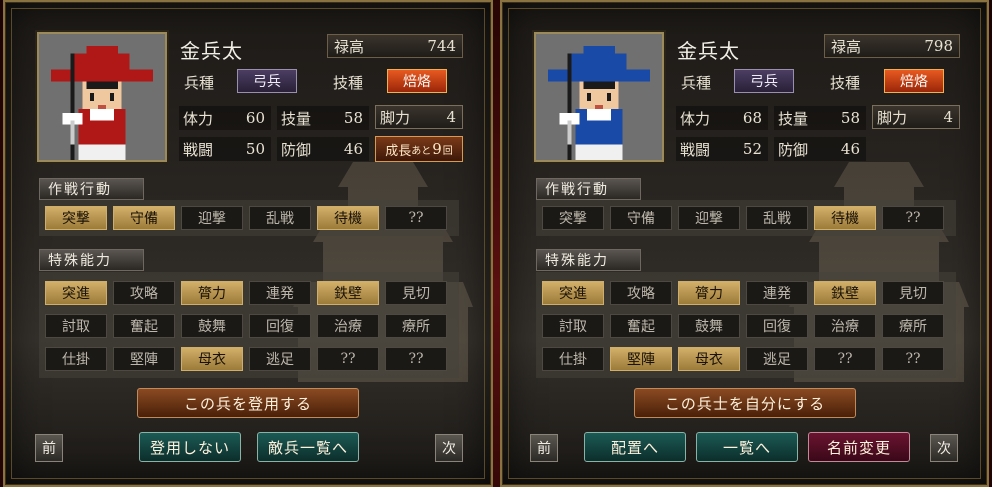 This screenshot has width=992, height=487. I want to click on stat-hp: 体力 68, so click(722, 118).